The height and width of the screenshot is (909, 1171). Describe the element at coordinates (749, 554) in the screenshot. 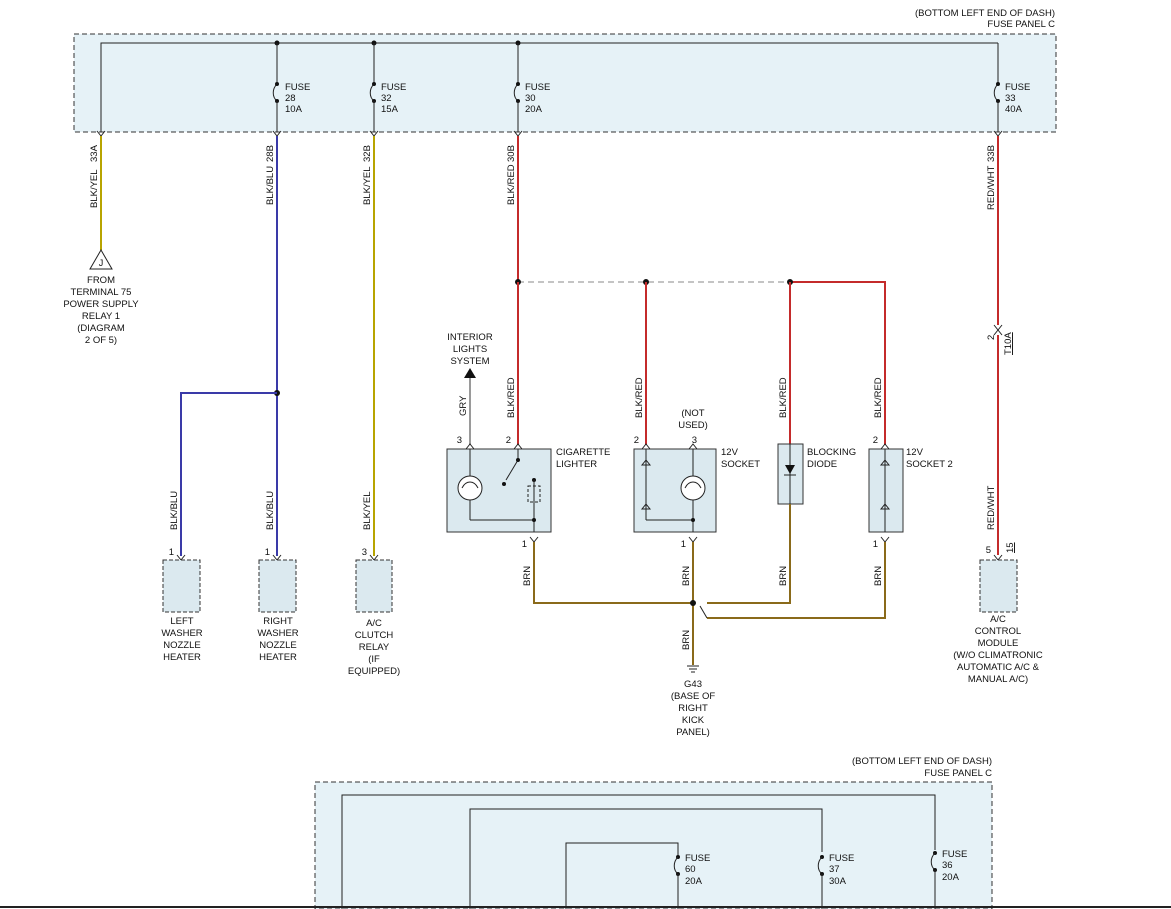

I see `wire-brn-diode` at that location.